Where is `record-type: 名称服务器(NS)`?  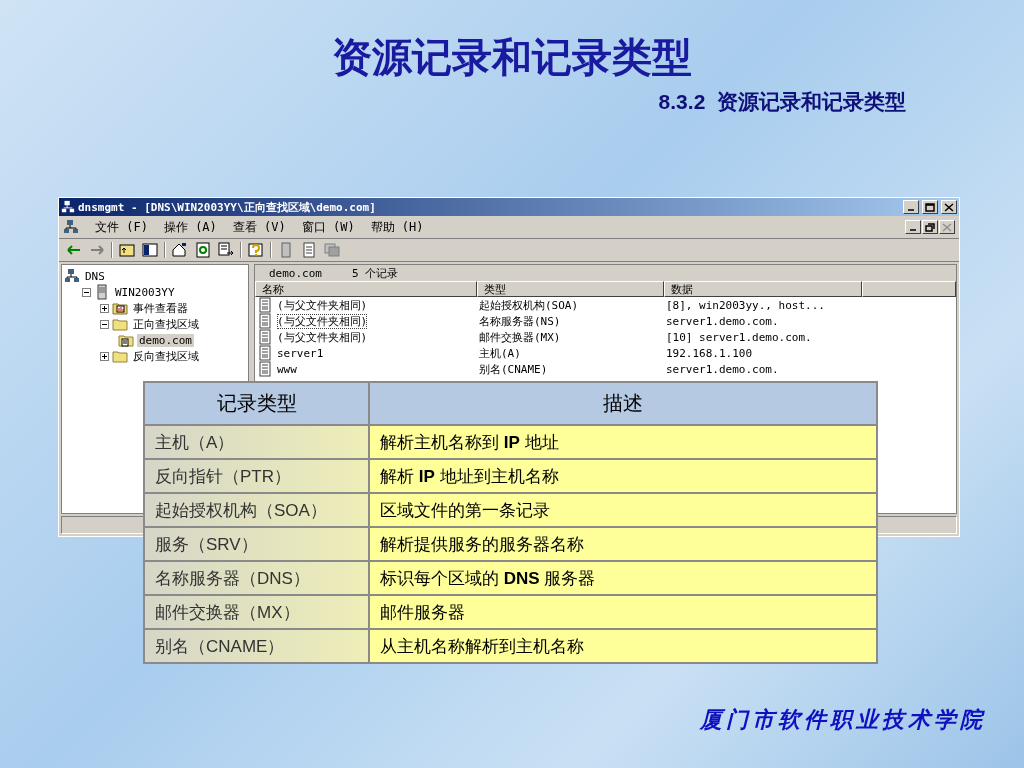 record-type: 名称服务器(NS) is located at coordinates (520, 321).